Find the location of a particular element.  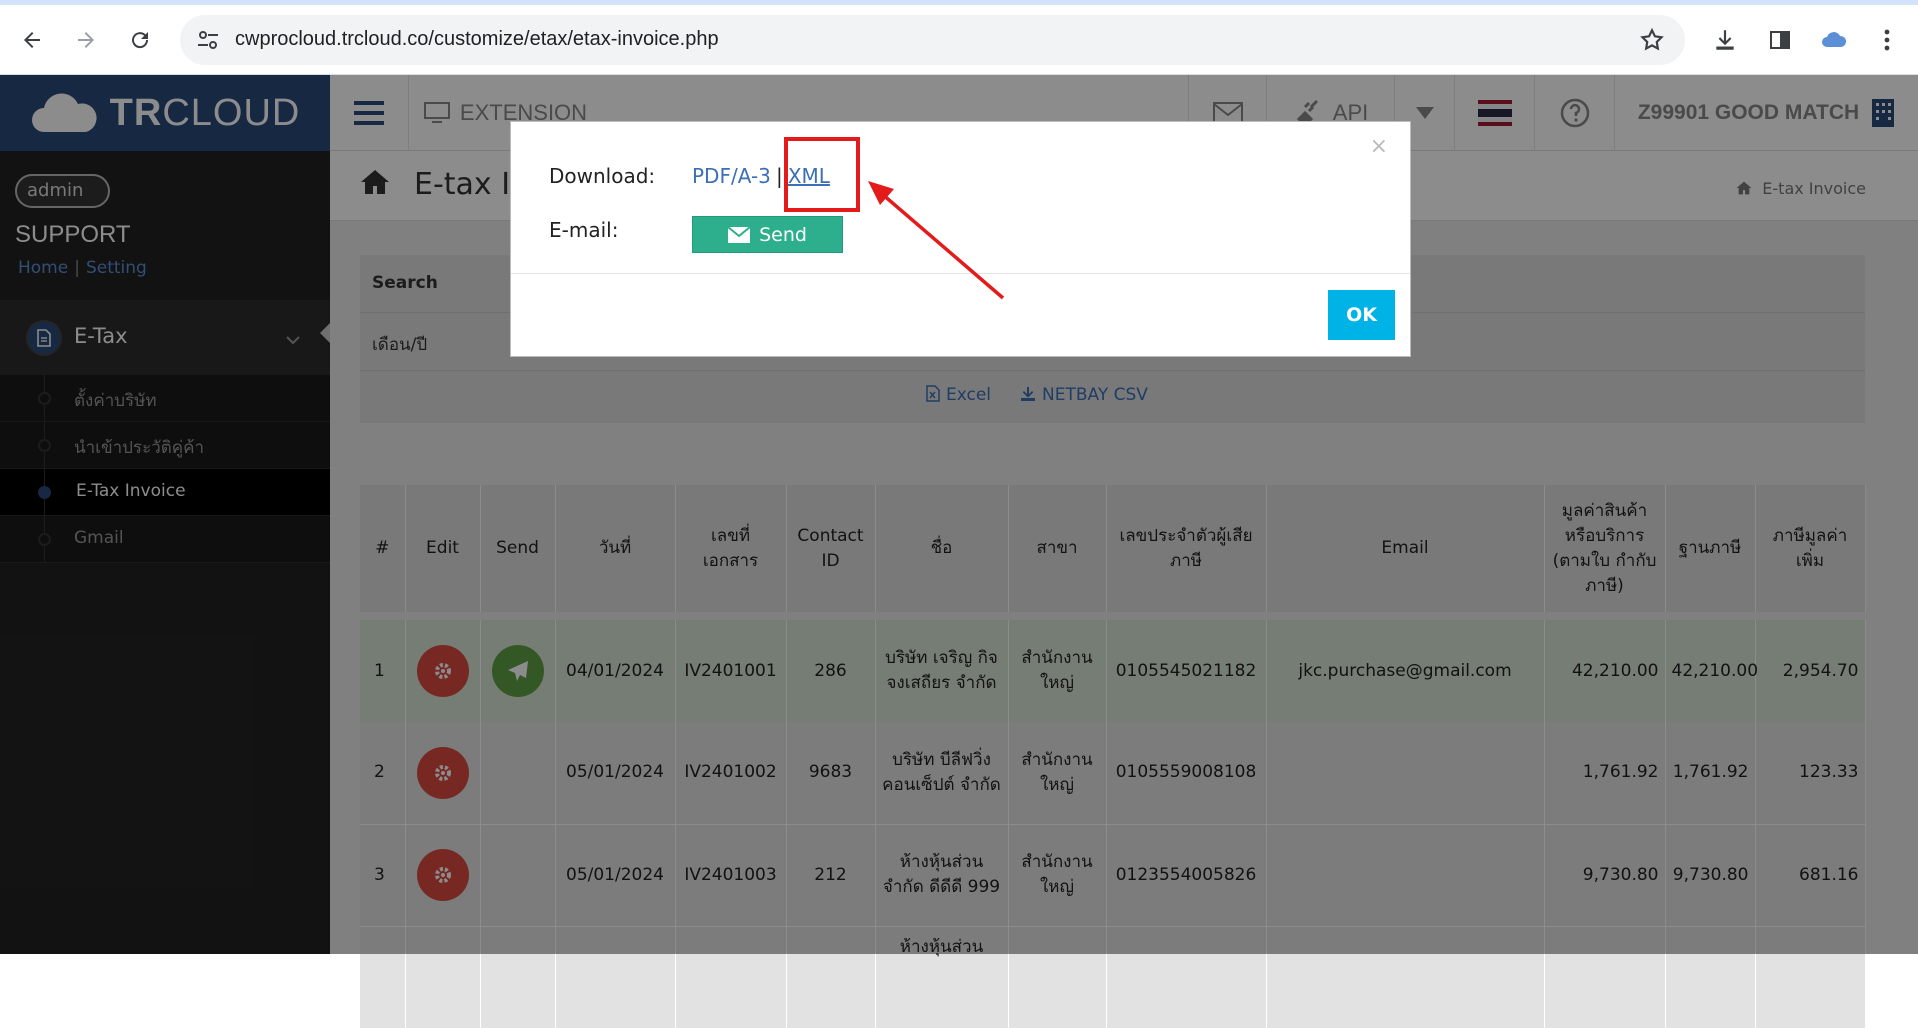

envelope-icon is located at coordinates (739, 234).